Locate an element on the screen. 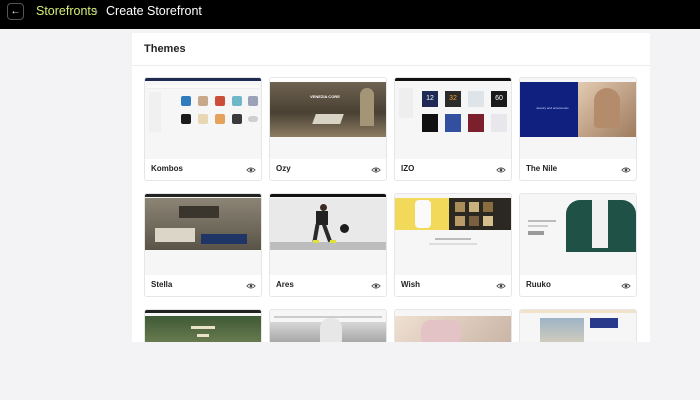  theme-name: The Nile is located at coordinates (542, 168).